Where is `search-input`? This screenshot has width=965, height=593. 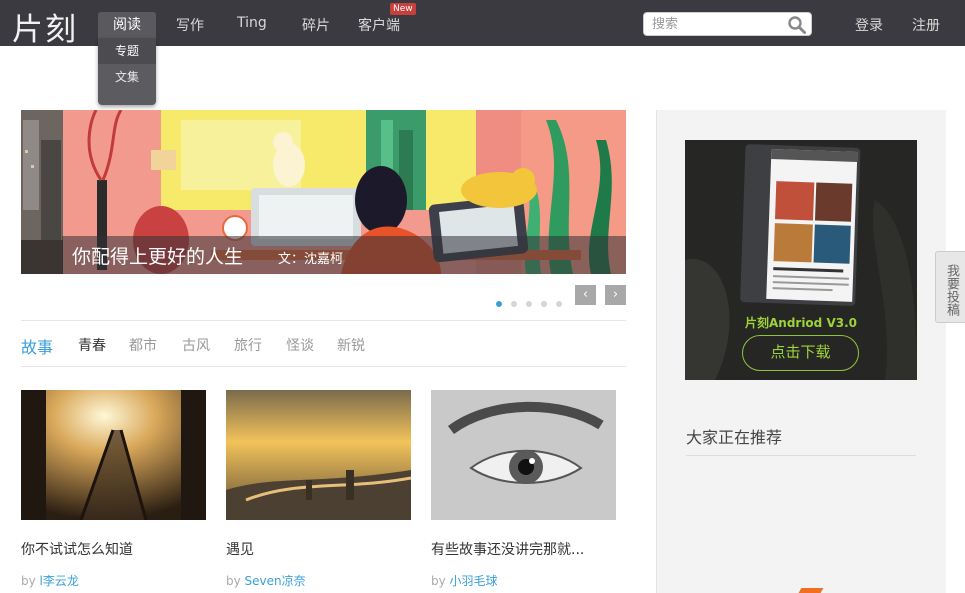
search-input is located at coordinates (719, 24).